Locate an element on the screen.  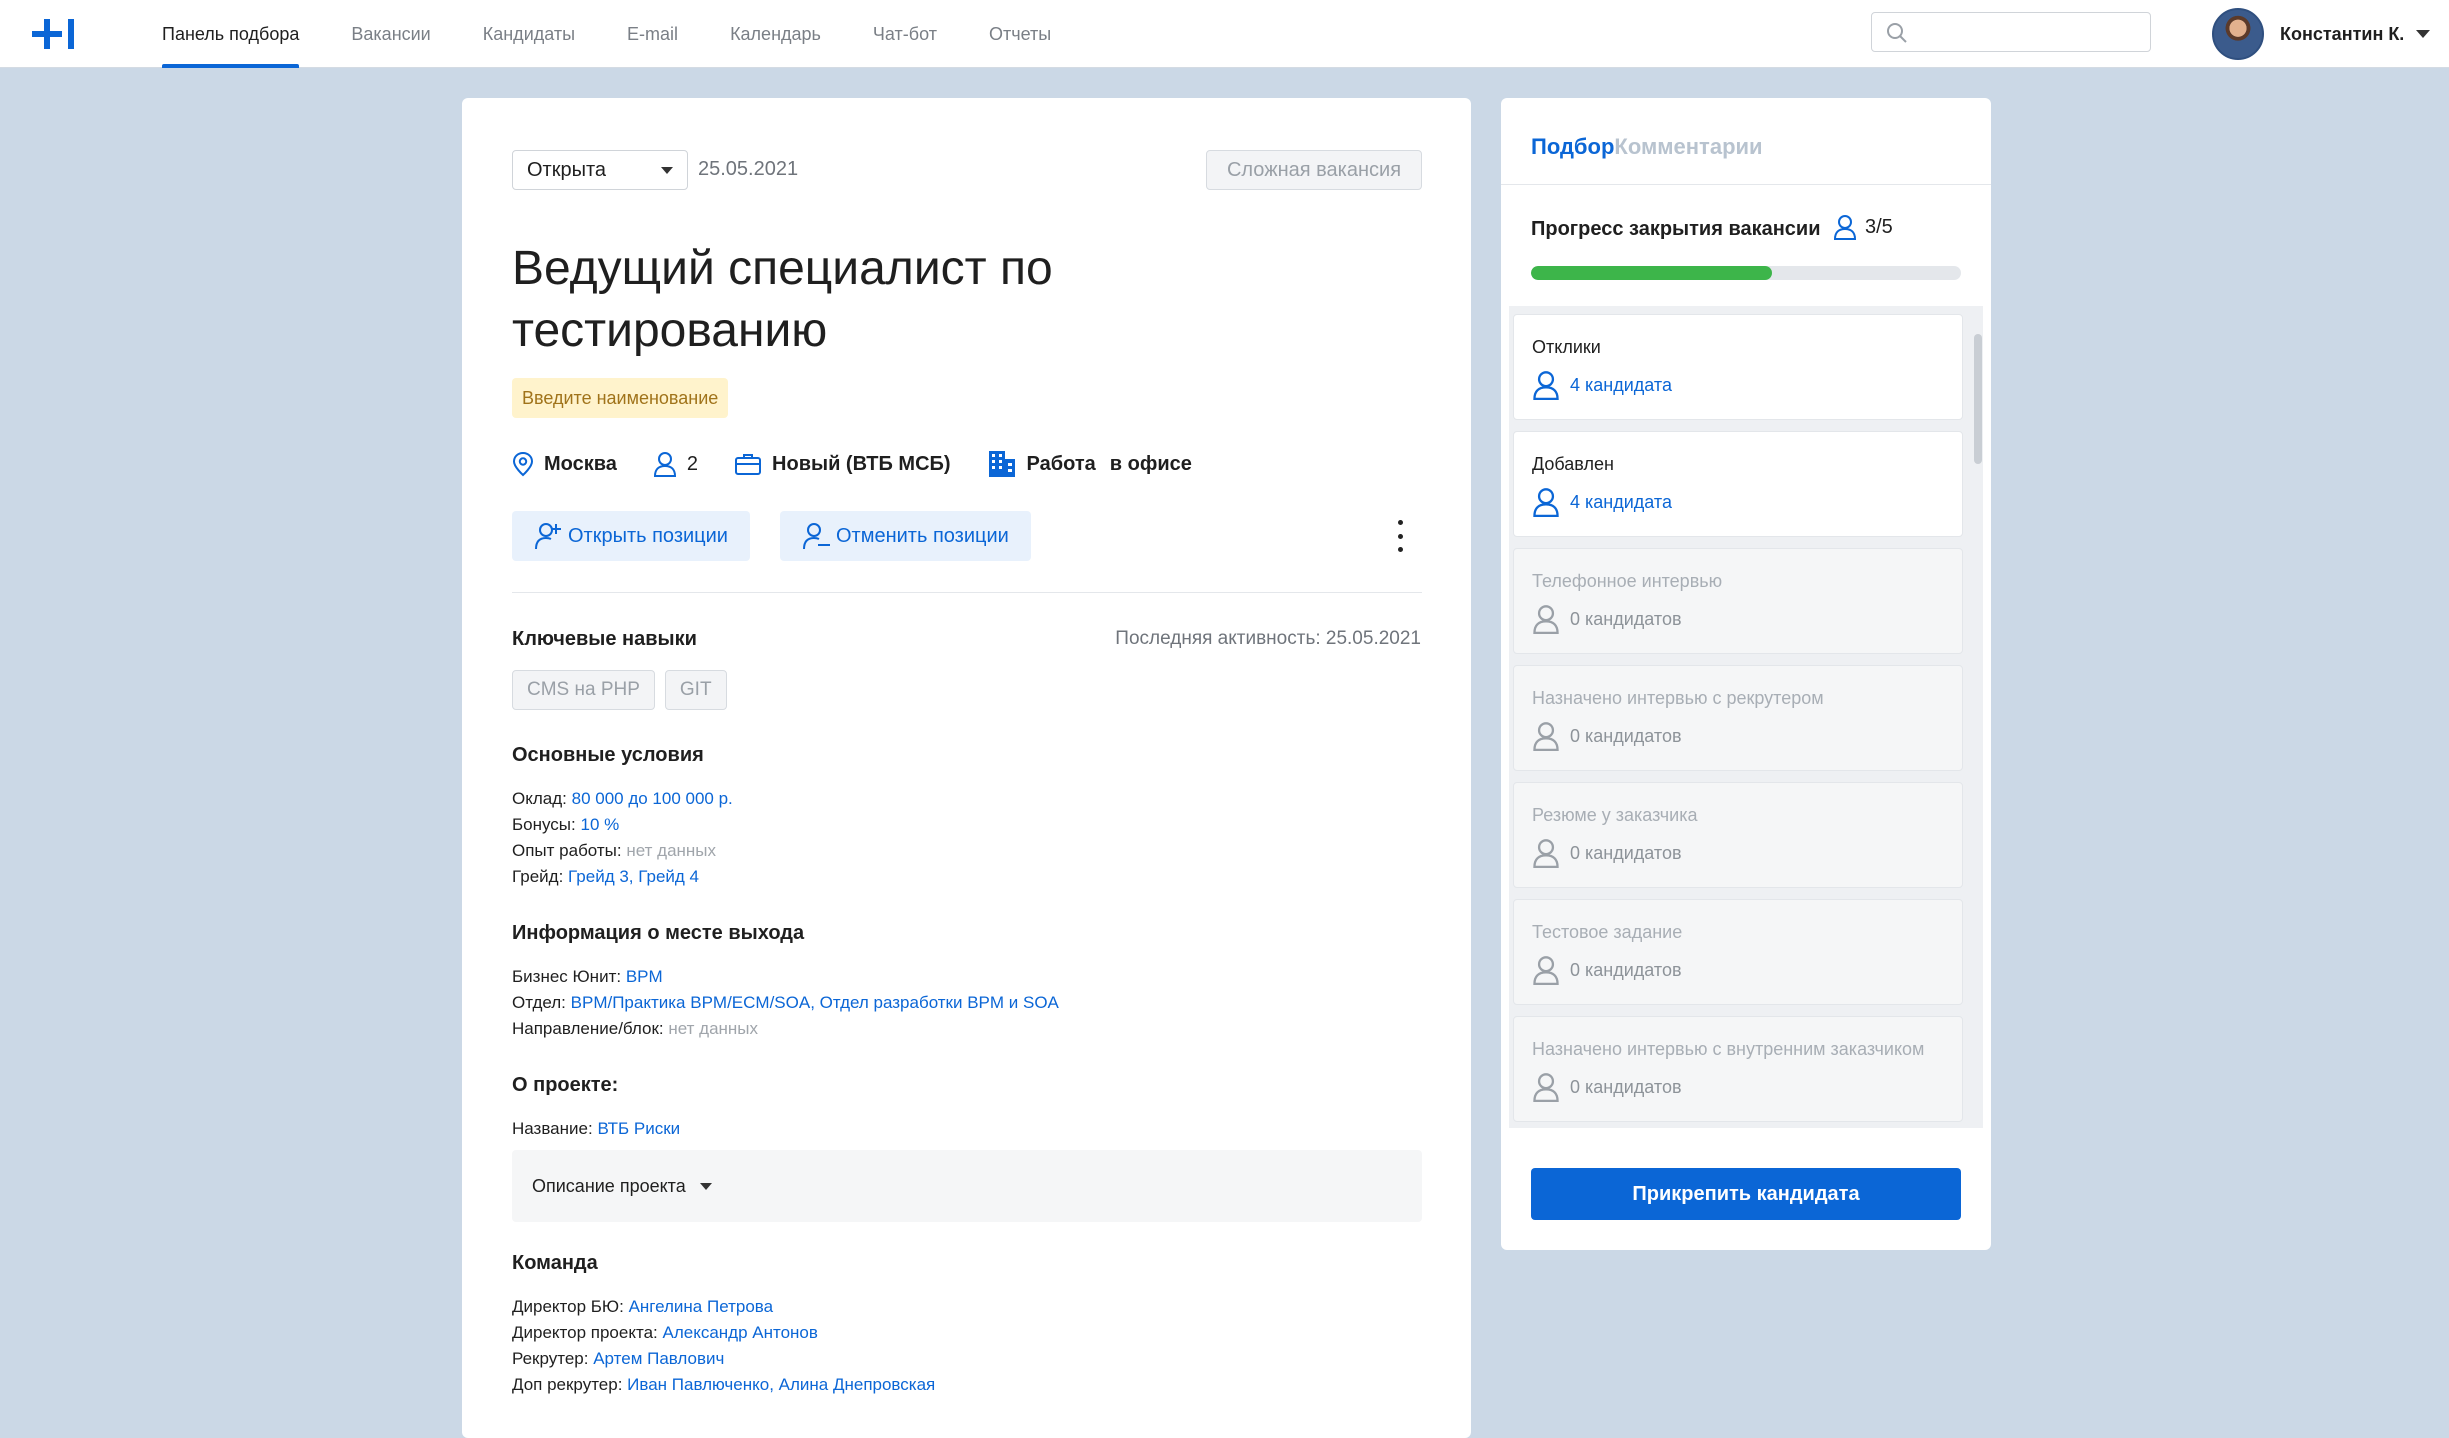
nav-item-email: E-mail is located at coordinates (652, 34).